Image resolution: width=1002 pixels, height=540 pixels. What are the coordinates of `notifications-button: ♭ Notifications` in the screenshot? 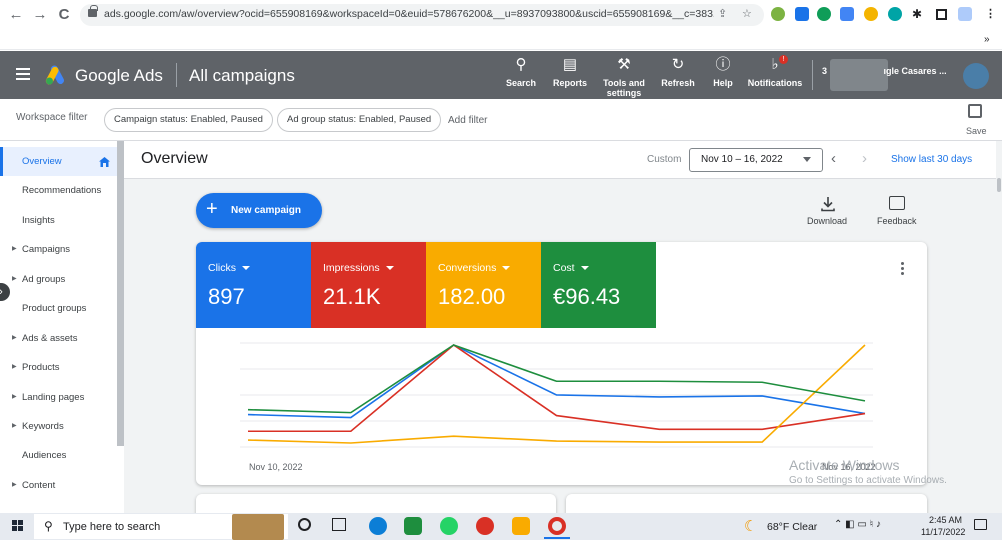 It's located at (775, 72).